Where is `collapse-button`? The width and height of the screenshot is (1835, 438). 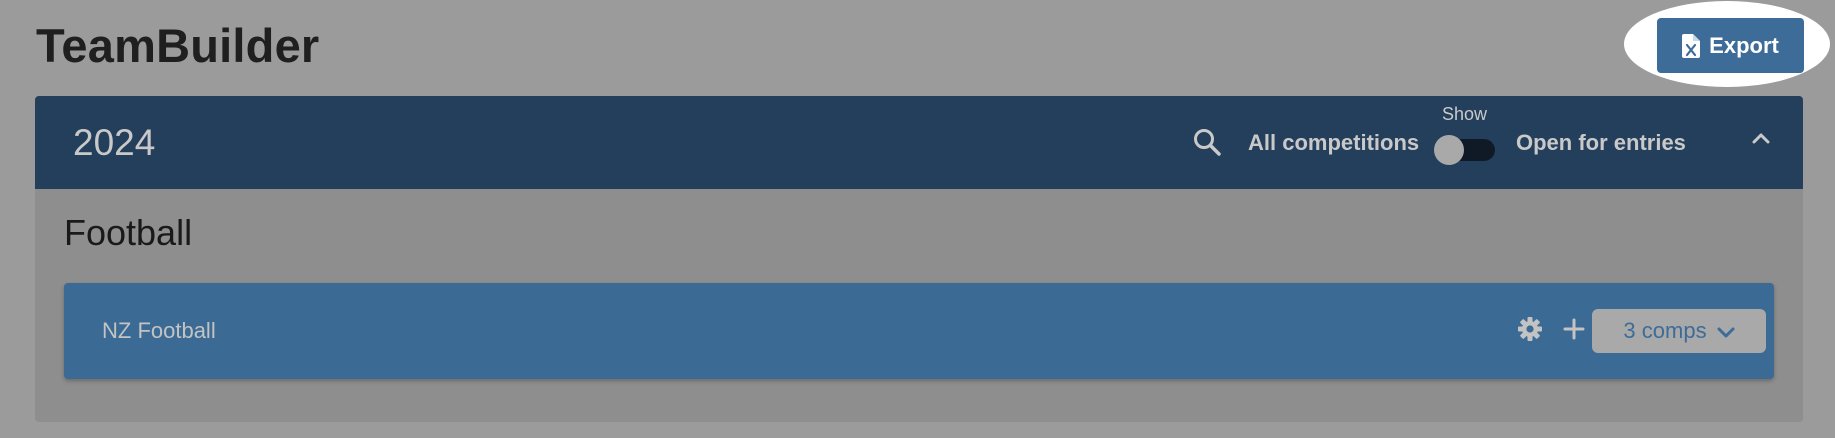 collapse-button is located at coordinates (1761, 140).